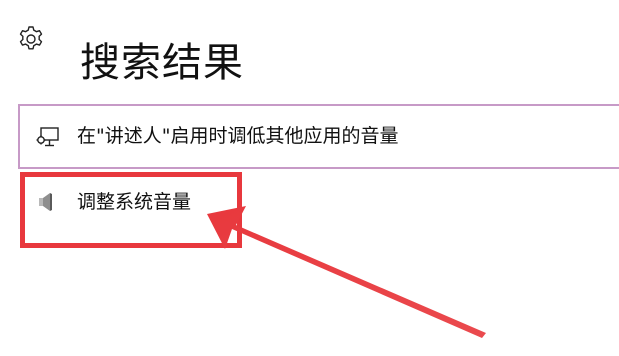 The height and width of the screenshot is (356, 619). I want to click on monitor-settings-icon, so click(48, 137).